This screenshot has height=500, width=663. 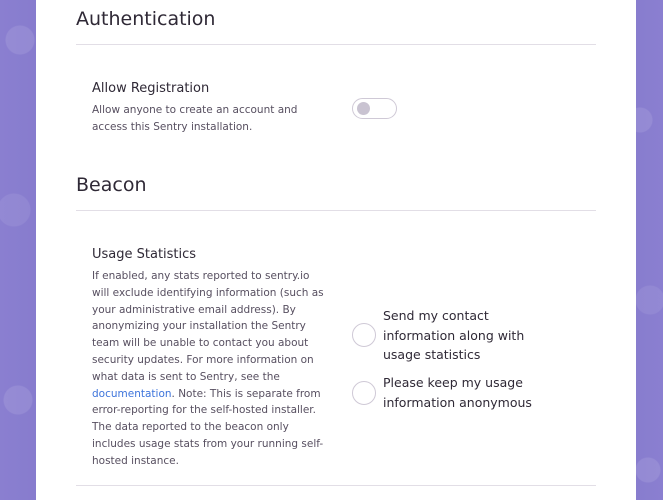 What do you see at coordinates (146, 19) in the screenshot?
I see `authentication-heading: Authentication` at bounding box center [146, 19].